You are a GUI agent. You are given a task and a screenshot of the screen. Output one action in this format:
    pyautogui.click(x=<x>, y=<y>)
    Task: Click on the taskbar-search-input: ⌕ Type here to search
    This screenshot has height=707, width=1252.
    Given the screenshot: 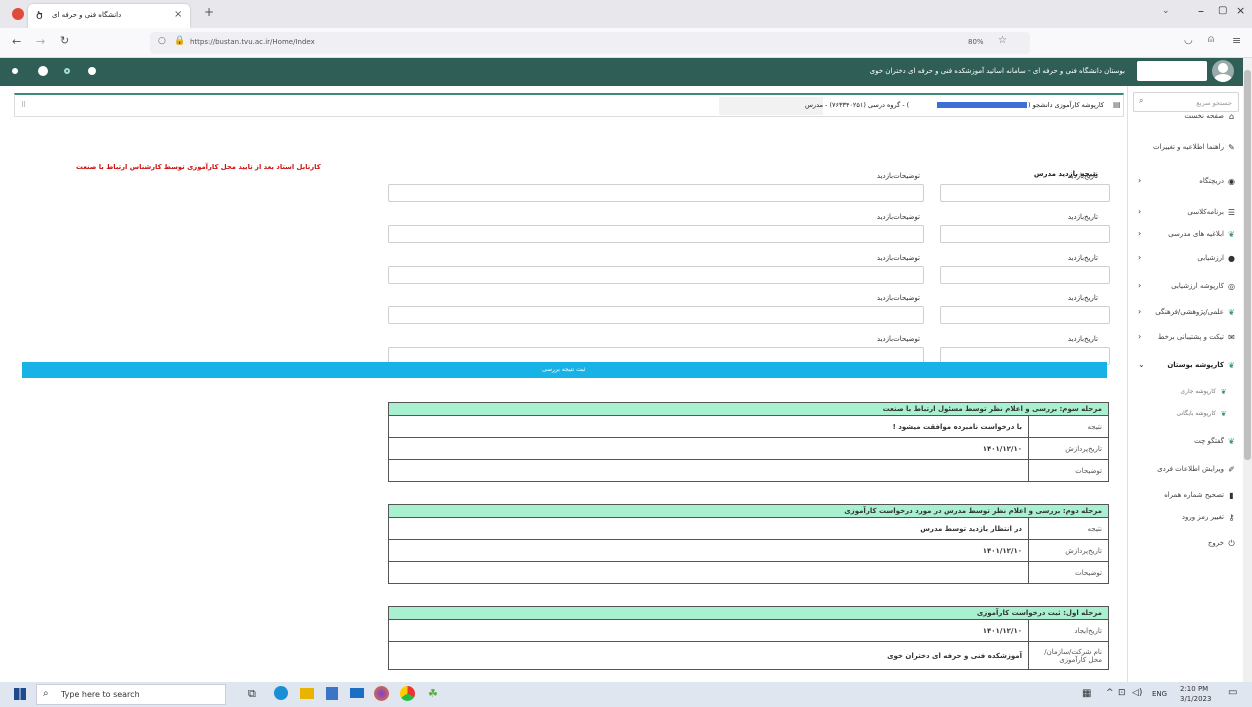 What is the action you would take?
    pyautogui.click(x=131, y=694)
    